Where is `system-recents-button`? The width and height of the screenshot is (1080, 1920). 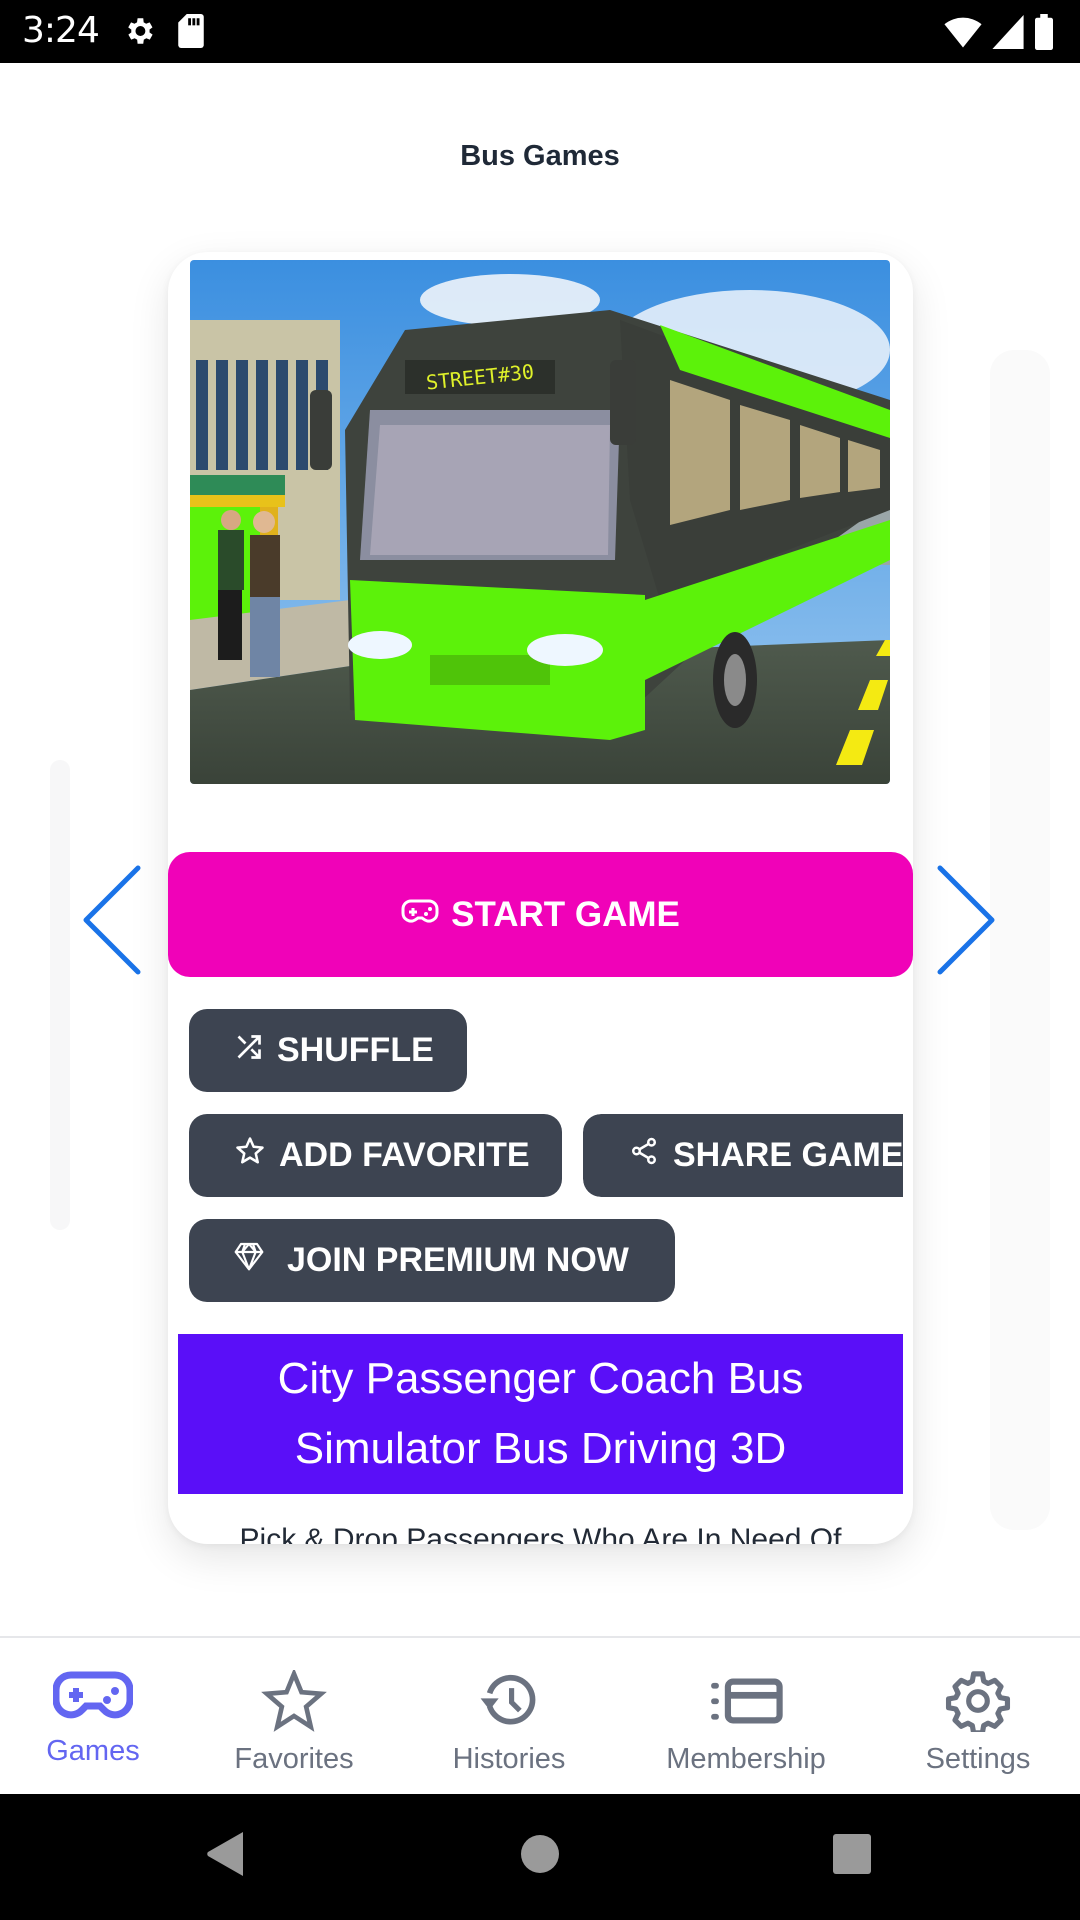
system-recents-button is located at coordinates (852, 1856).